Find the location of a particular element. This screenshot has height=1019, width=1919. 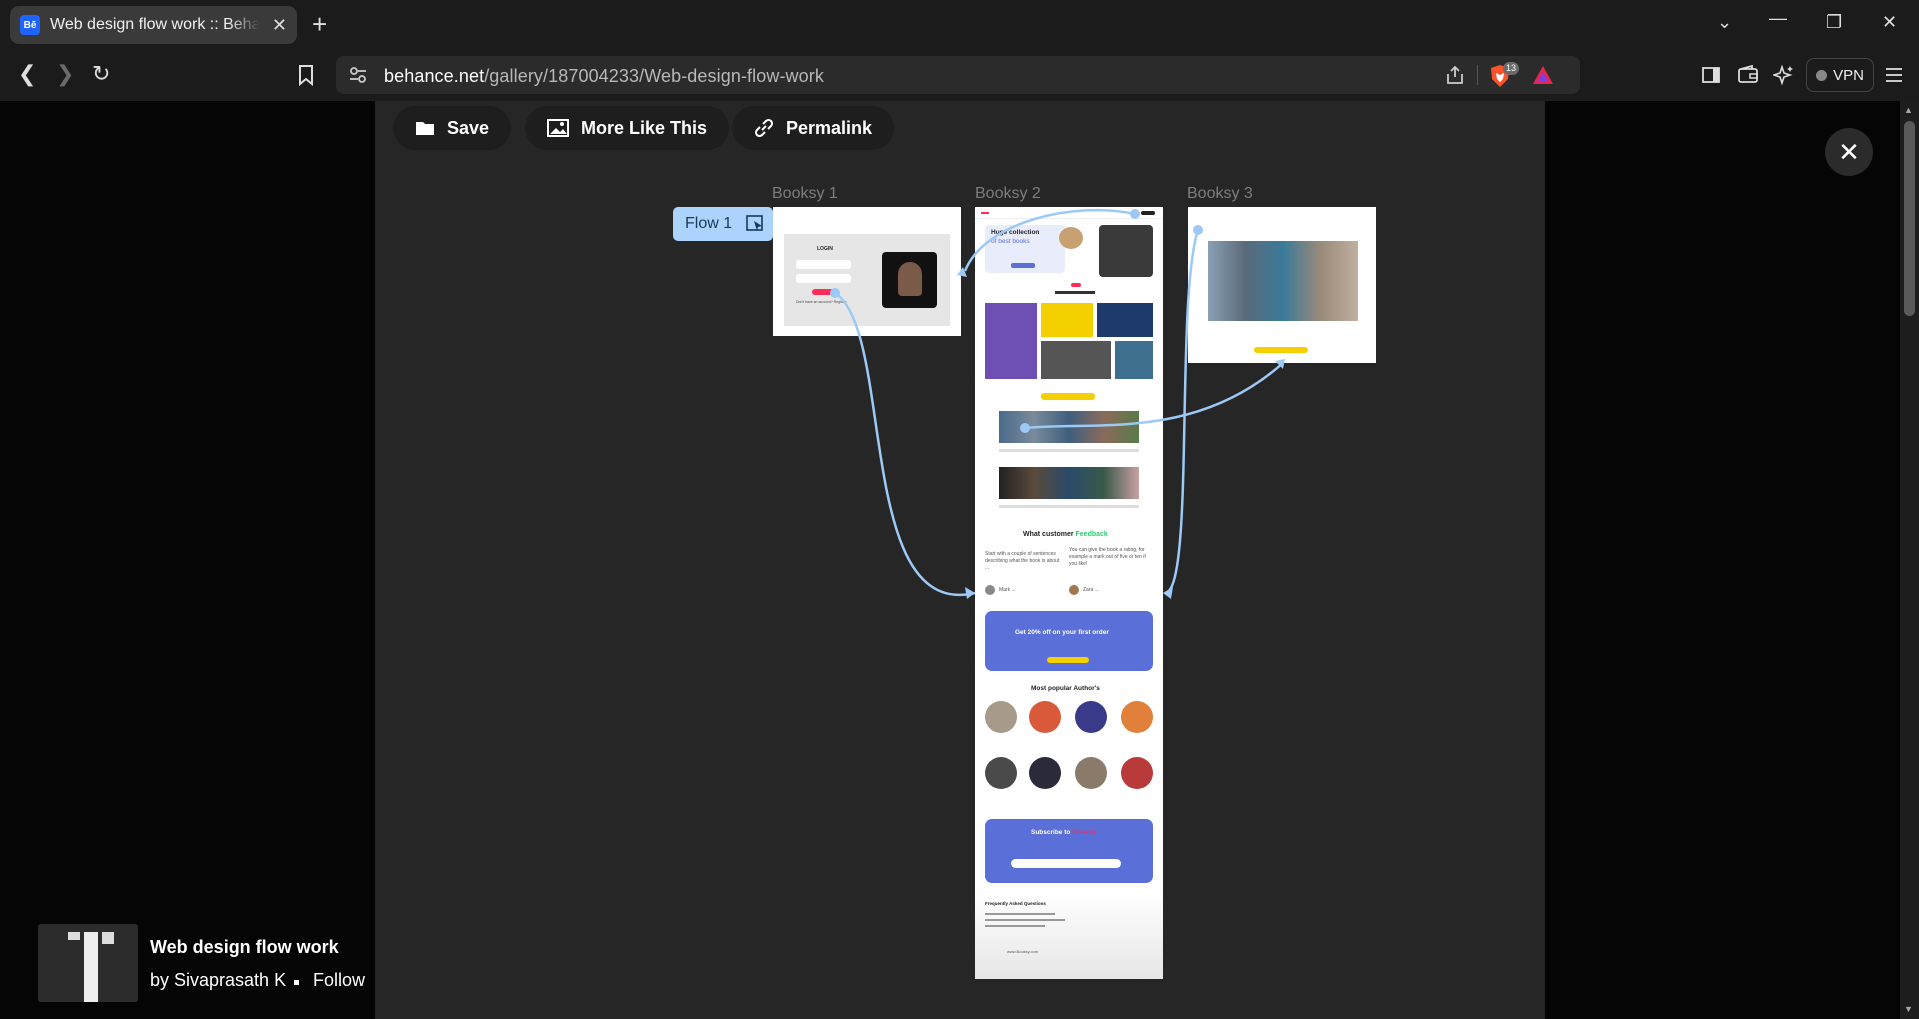

scroll-thumb is located at coordinates (1909, 218).